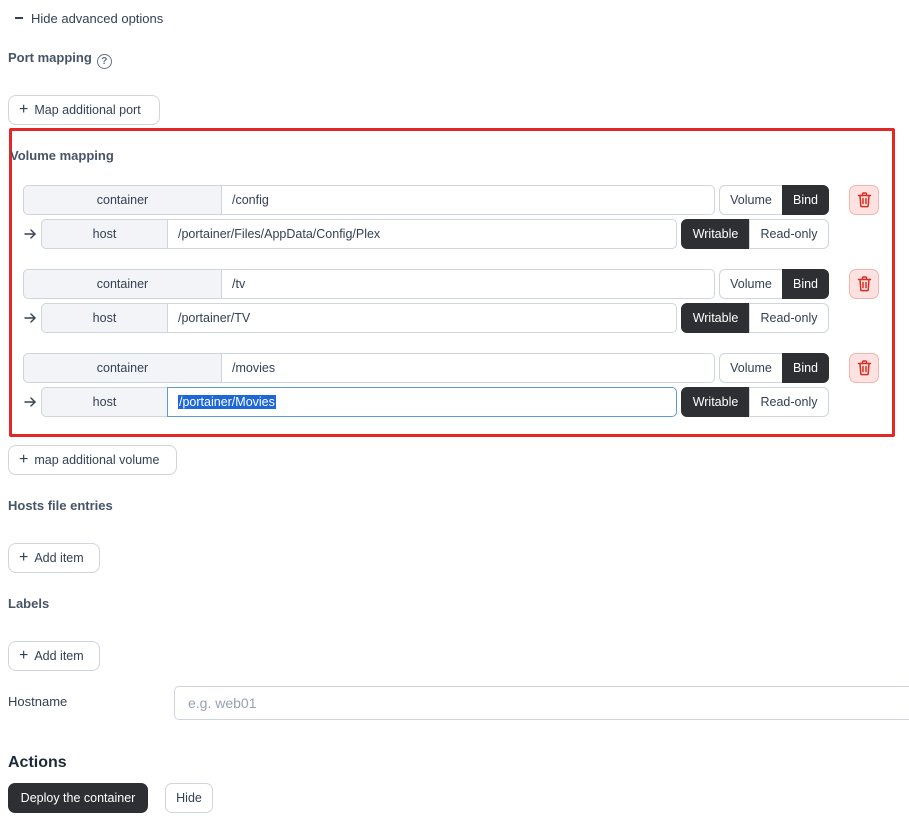 The height and width of the screenshot is (818, 909). I want to click on map-additional-volume-button: + map additional volume, so click(92, 460).